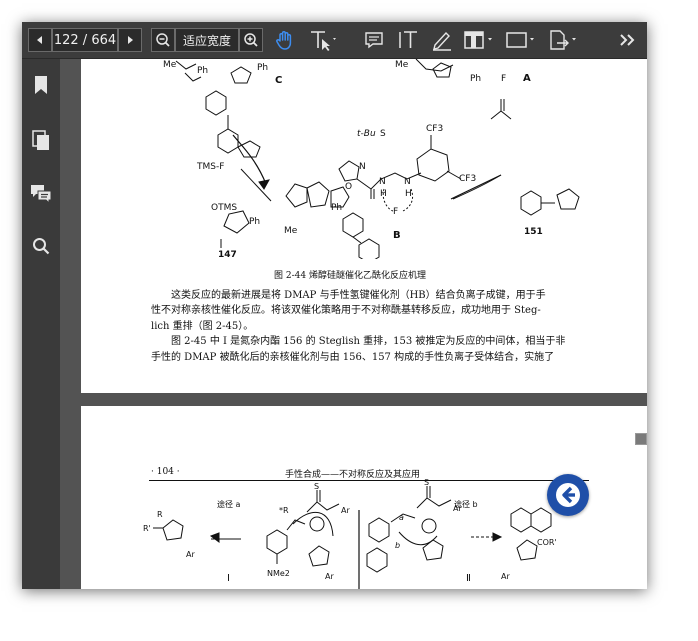 The image size is (698, 641). I want to click on pages-icon, so click(40, 140).